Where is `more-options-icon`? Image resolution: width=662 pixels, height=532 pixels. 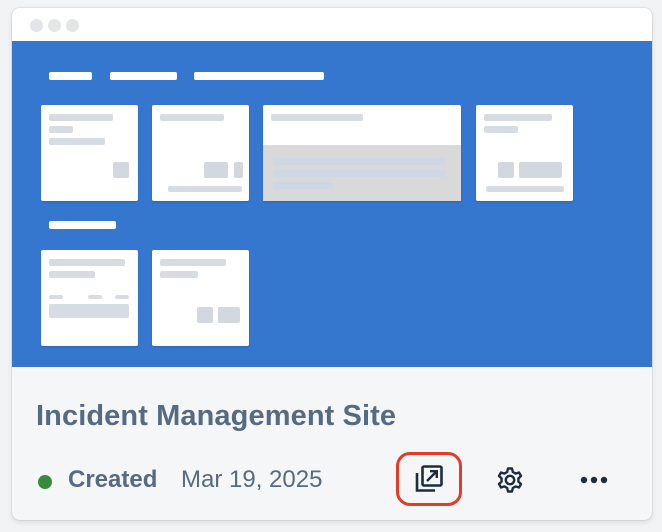 more-options-icon is located at coordinates (594, 480).